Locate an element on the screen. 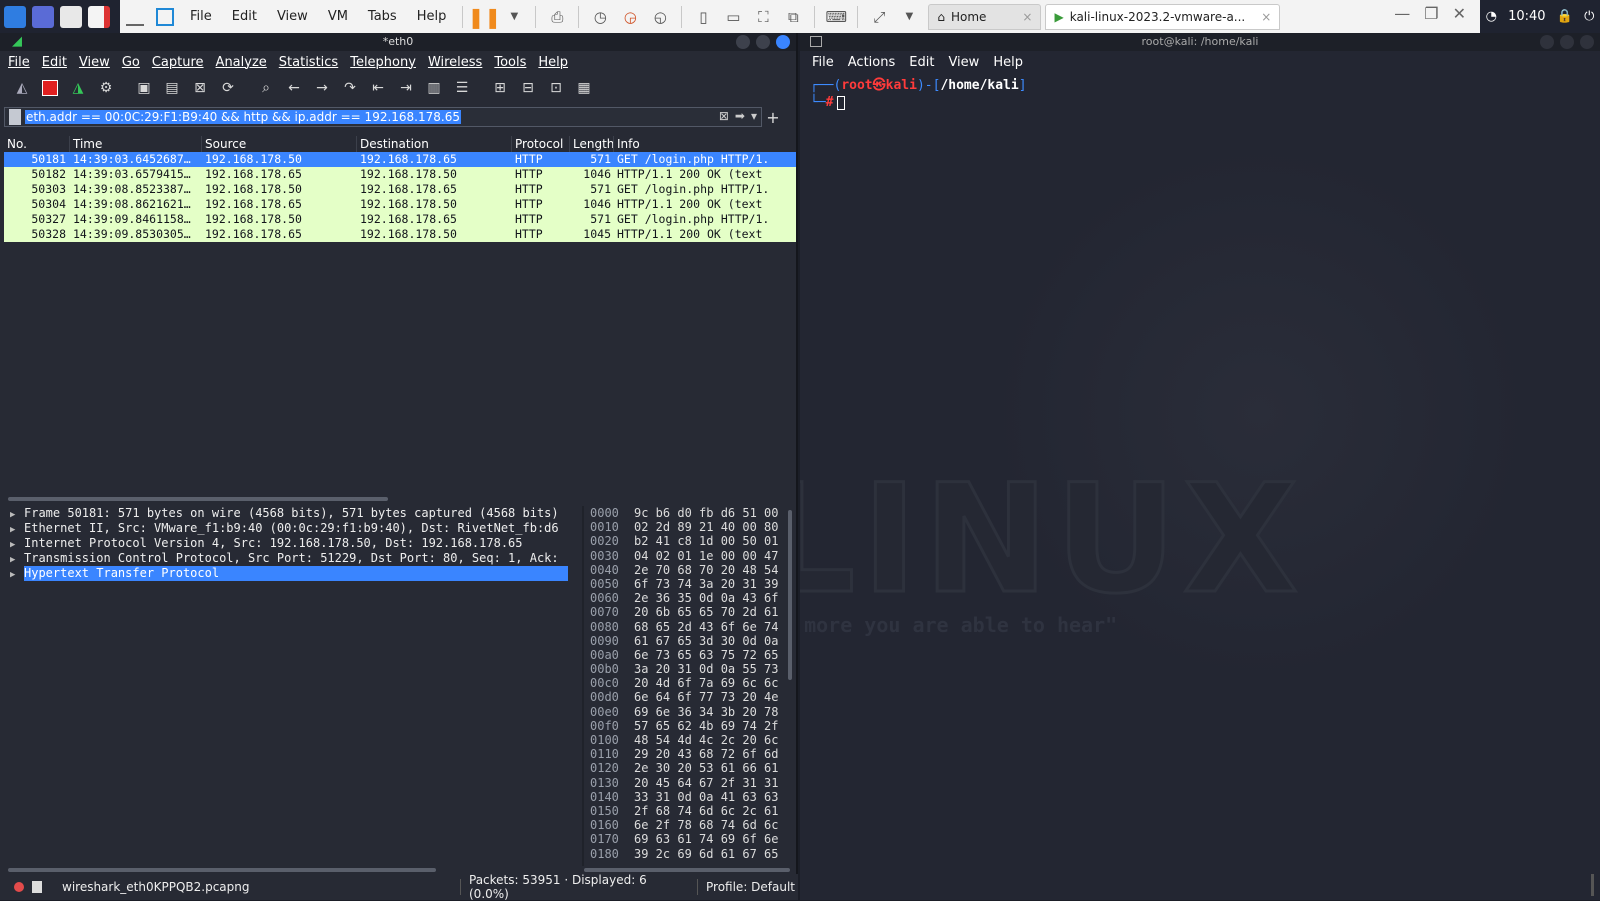  hex-row: 0170 69 63 61 74 69 6f 6e is located at coordinates (690, 839).